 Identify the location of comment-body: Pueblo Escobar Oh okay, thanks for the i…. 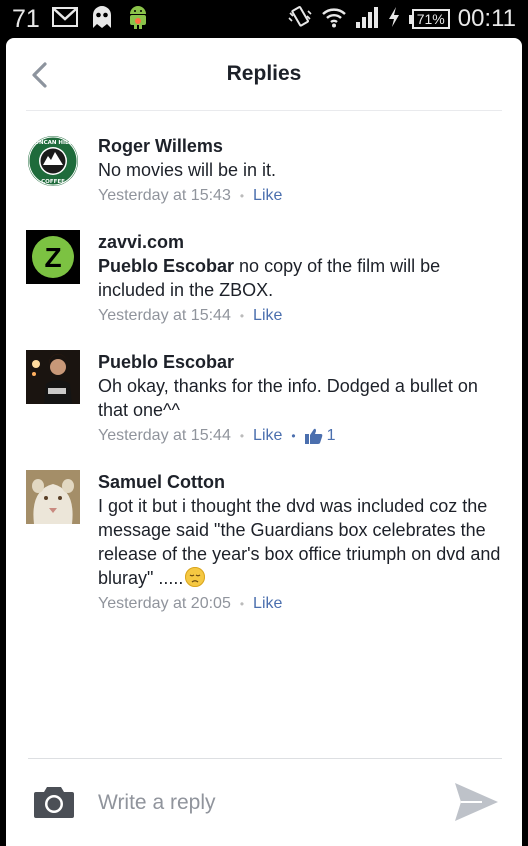
(303, 399).